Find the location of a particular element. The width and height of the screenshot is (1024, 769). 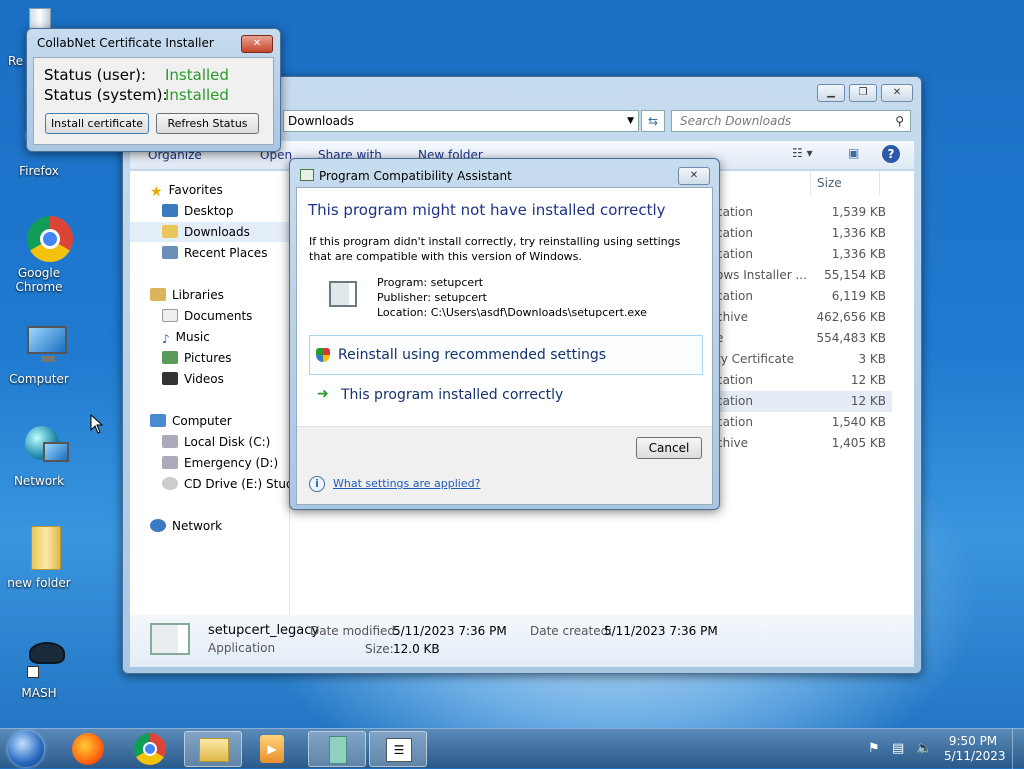

date-modified-label: Date modified: is located at coordinates (355, 631).